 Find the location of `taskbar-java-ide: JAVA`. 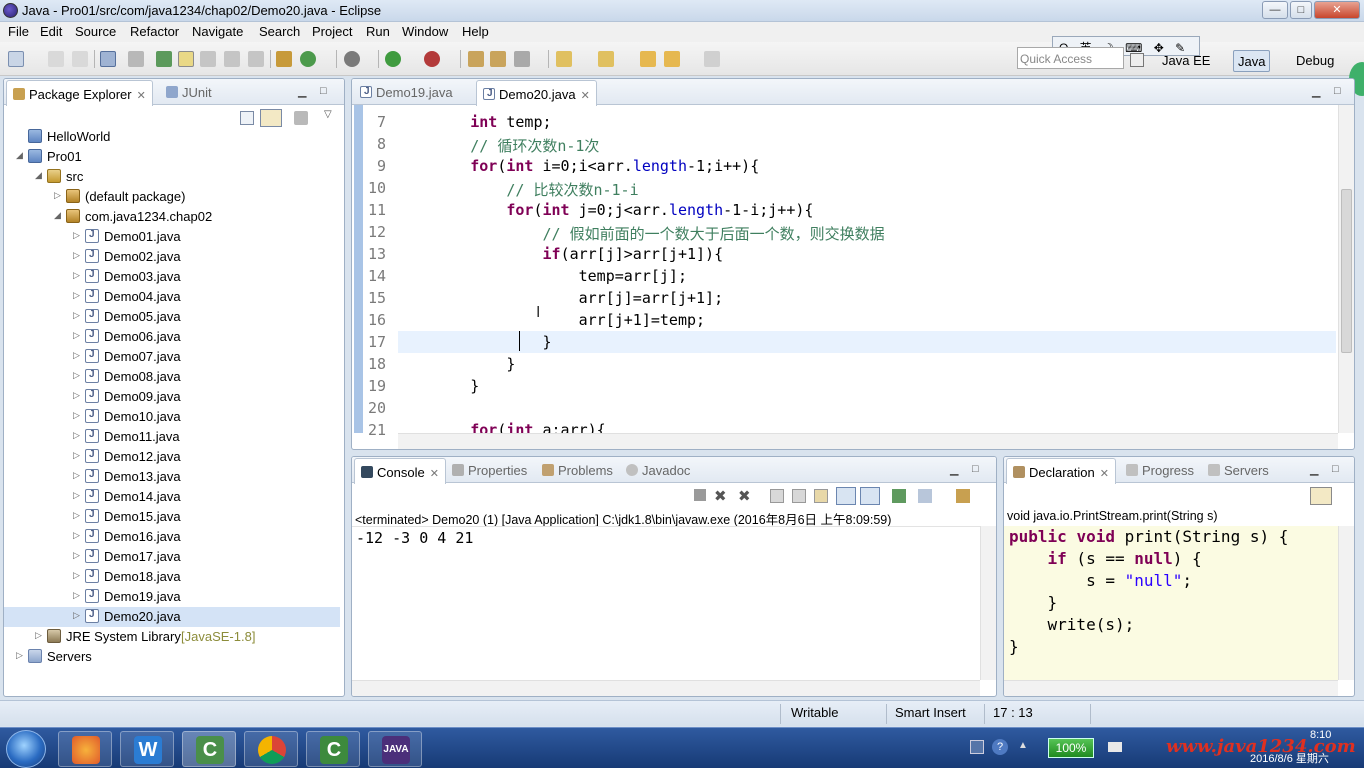

taskbar-java-ide: JAVA is located at coordinates (395, 749).